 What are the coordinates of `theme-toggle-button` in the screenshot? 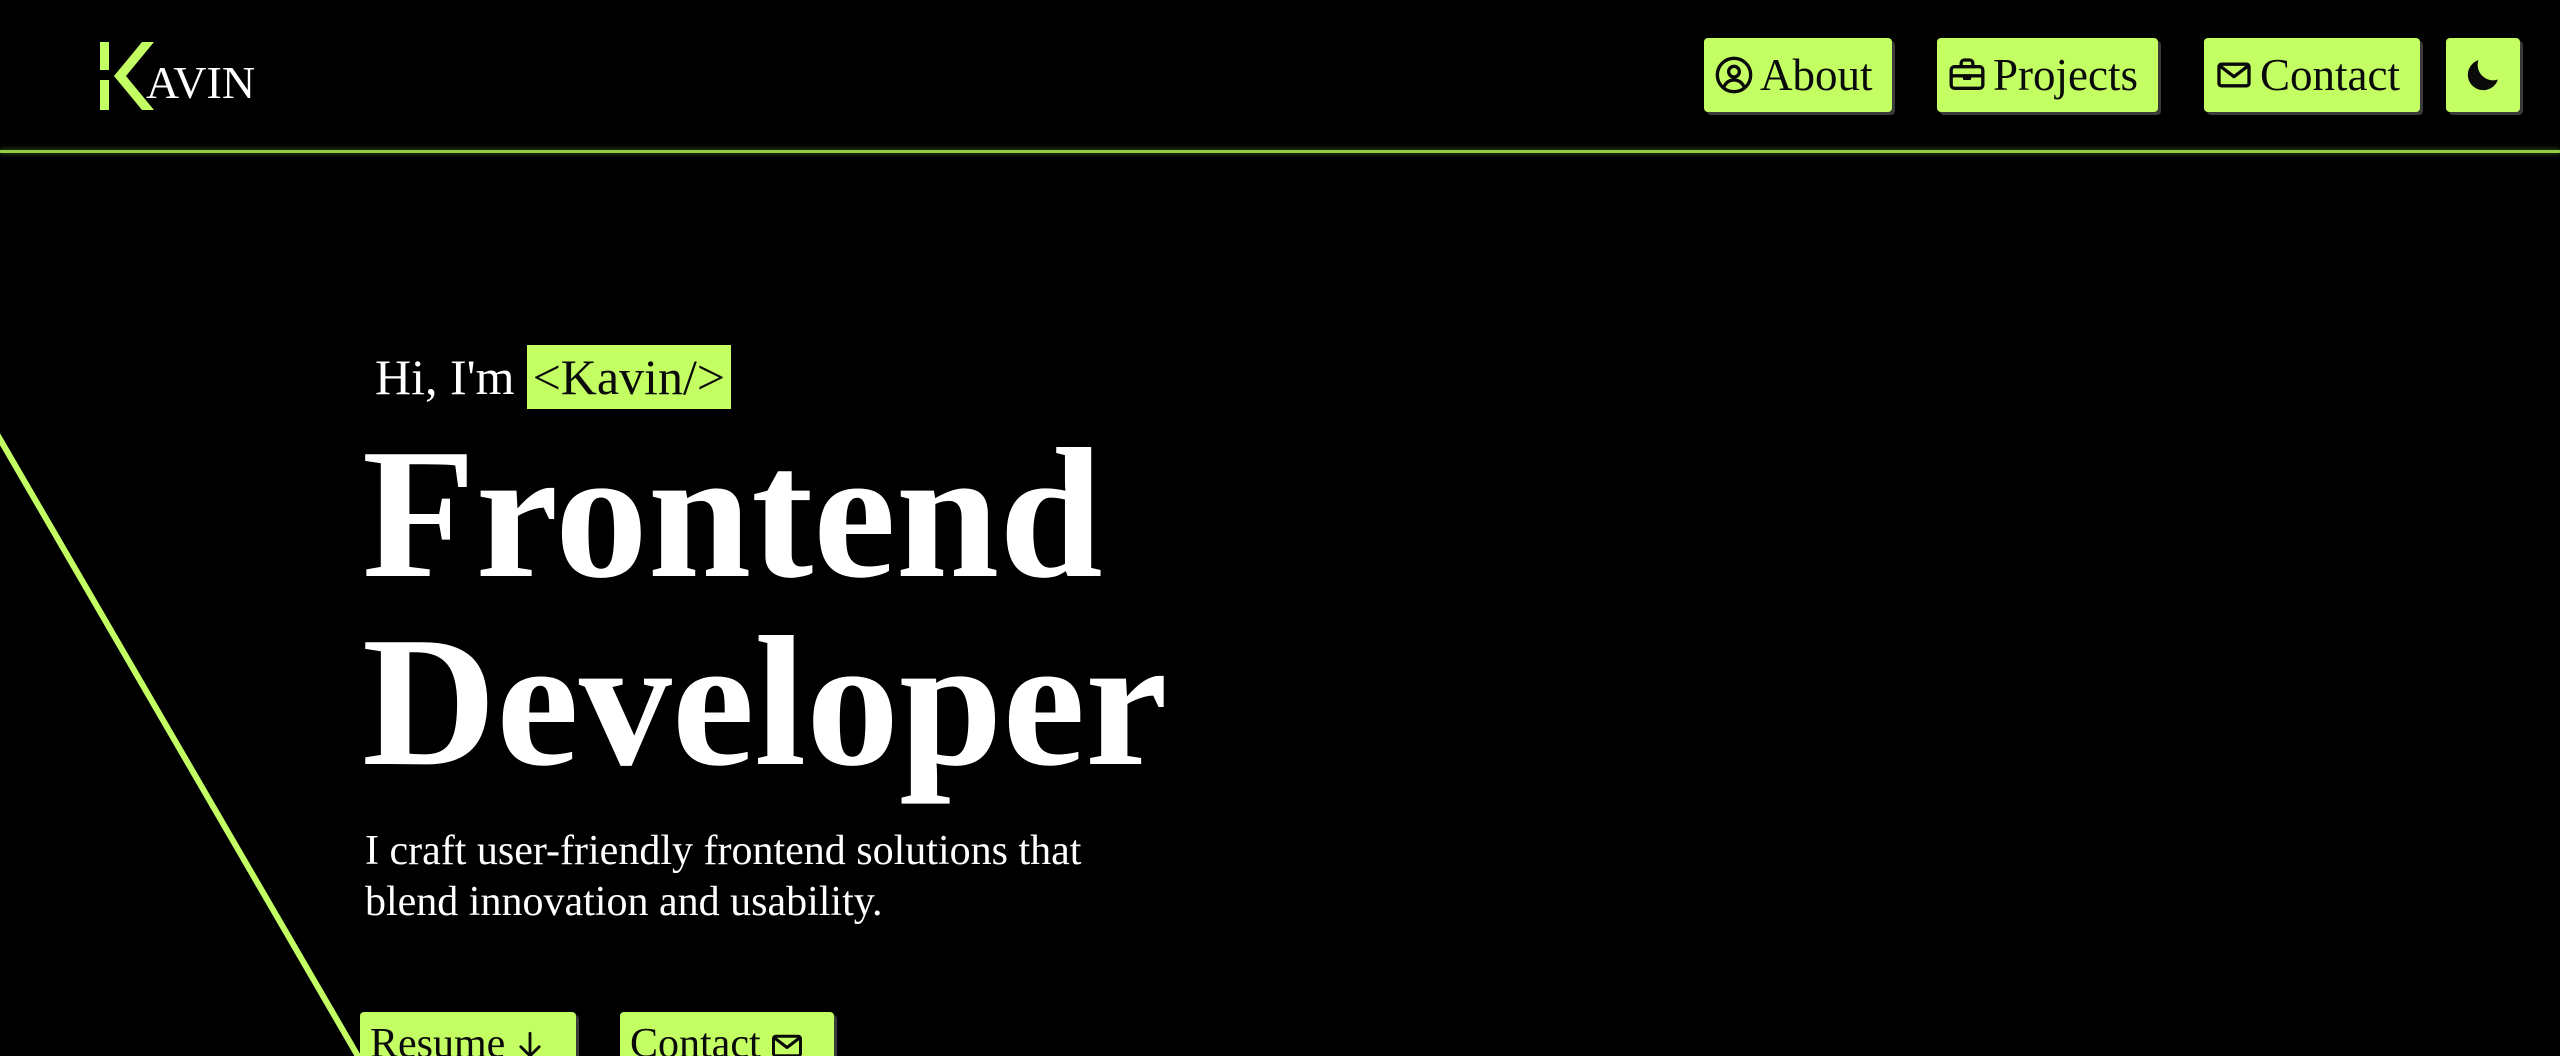 It's located at (2483, 75).